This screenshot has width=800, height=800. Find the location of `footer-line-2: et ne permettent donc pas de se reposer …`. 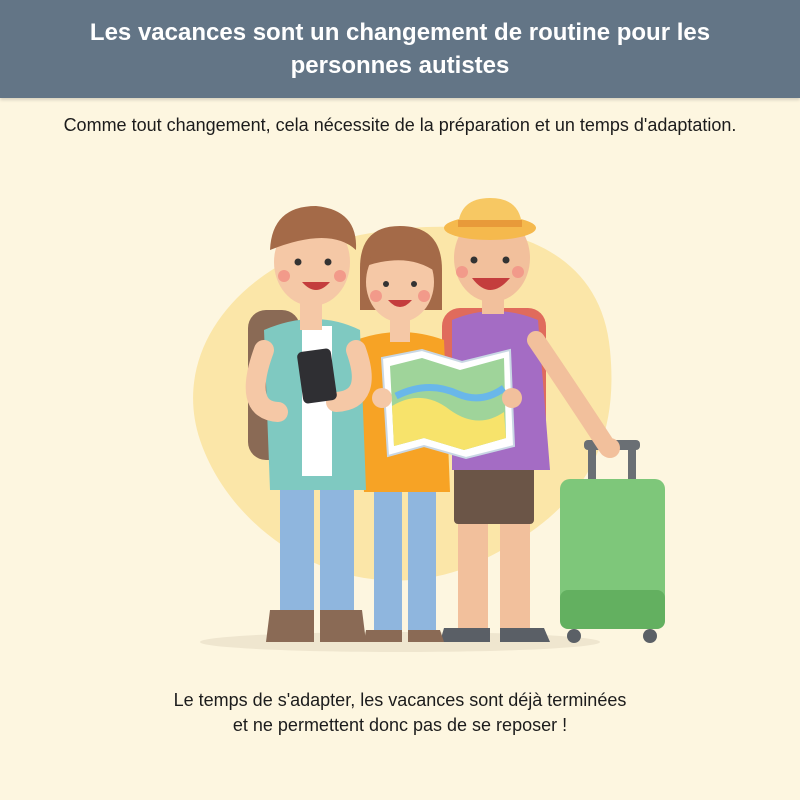

footer-line-2: et ne permettent donc pas de se reposer … is located at coordinates (400, 725).